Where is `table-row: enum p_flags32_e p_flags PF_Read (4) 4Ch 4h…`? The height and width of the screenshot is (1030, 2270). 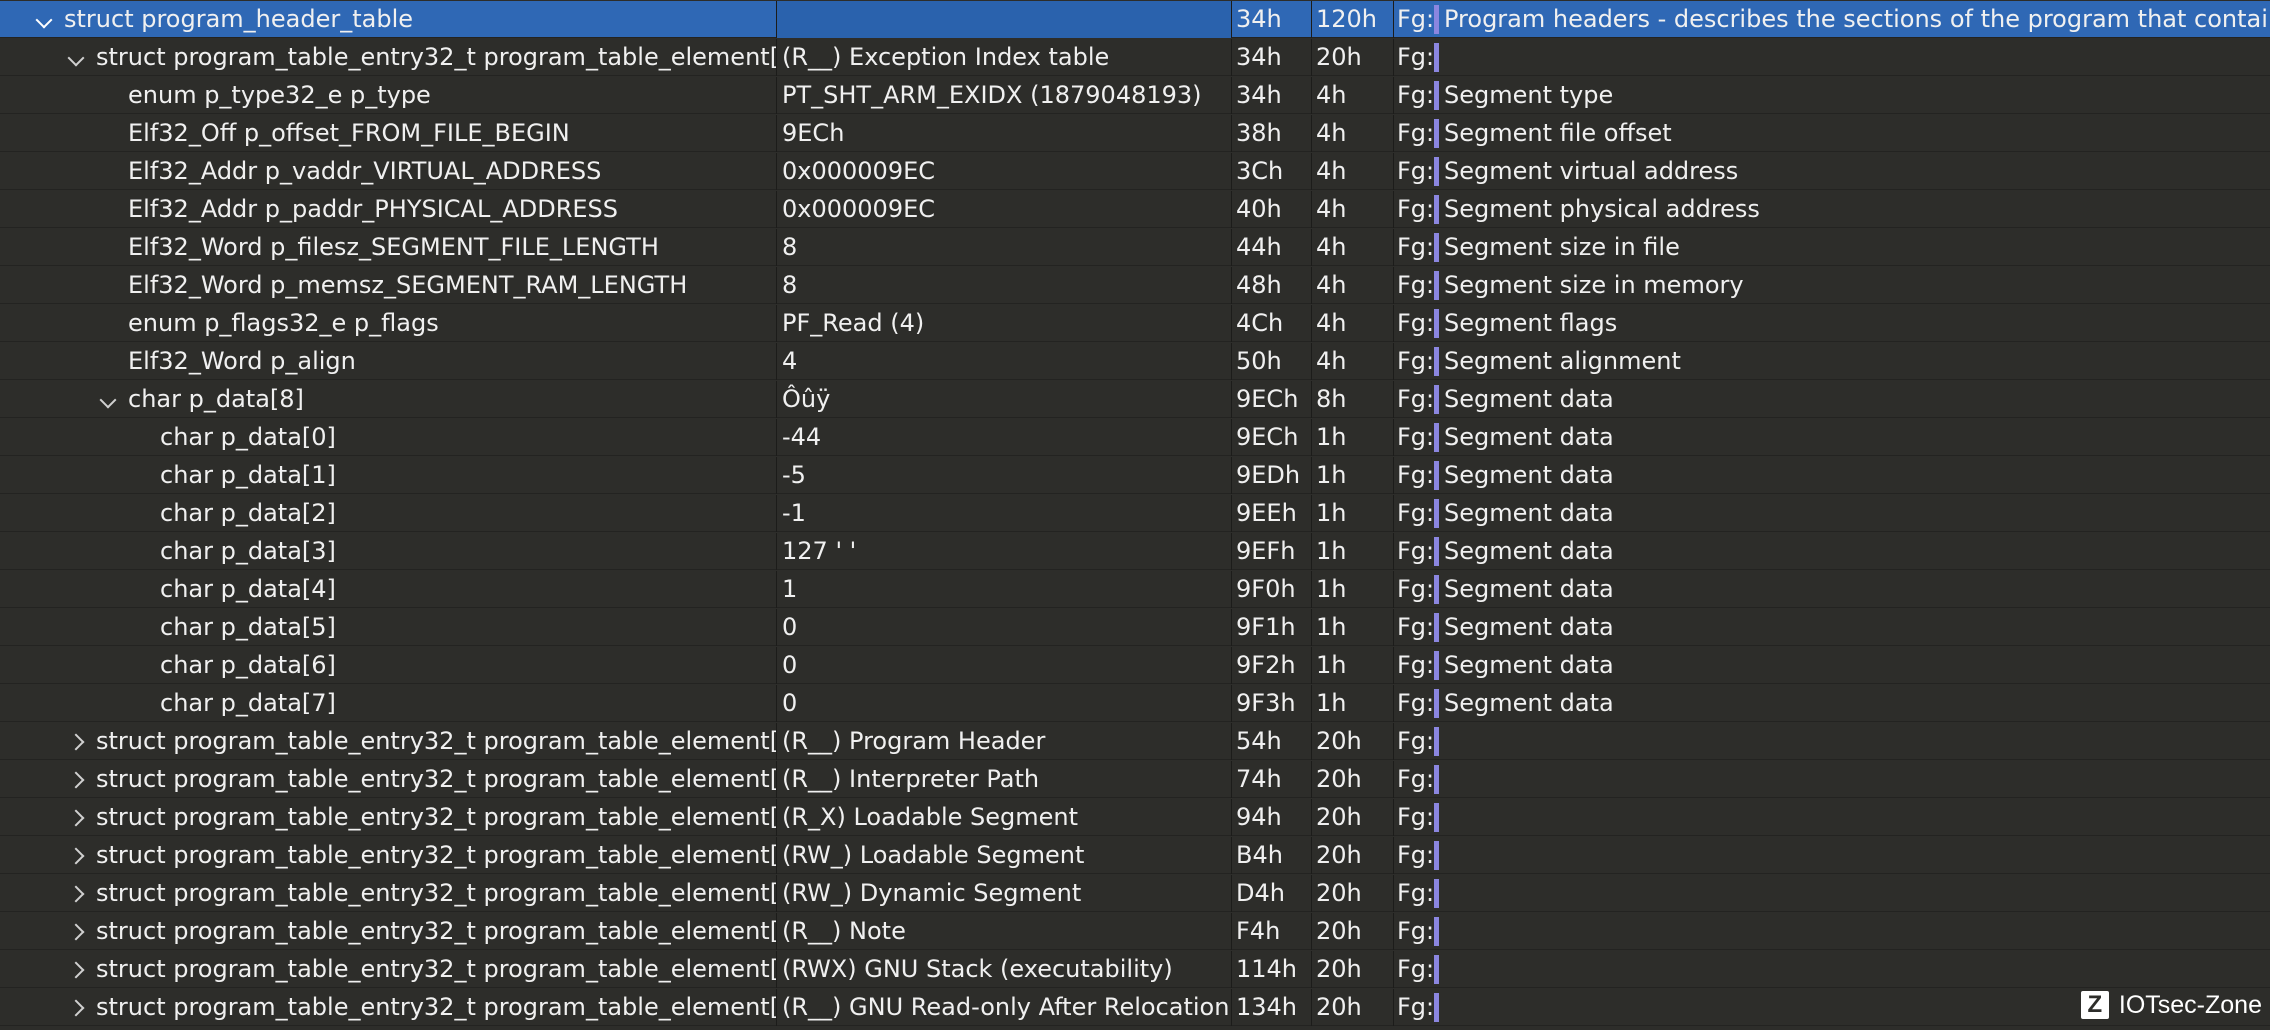 table-row: enum p_flags32_e p_flags PF_Read (4) 4Ch 4h… is located at coordinates (1135, 323).